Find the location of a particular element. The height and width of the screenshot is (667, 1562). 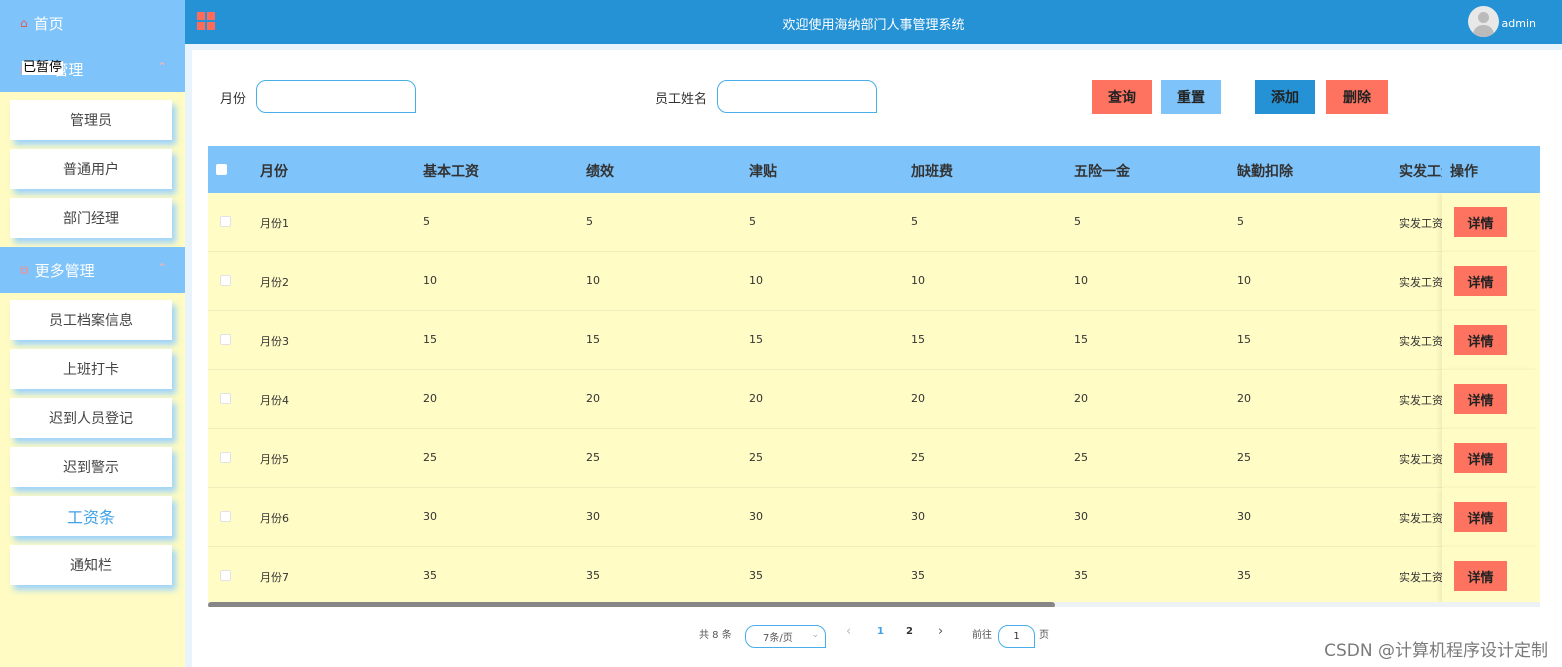

horizontal-scrollbar is located at coordinates (874, 604).